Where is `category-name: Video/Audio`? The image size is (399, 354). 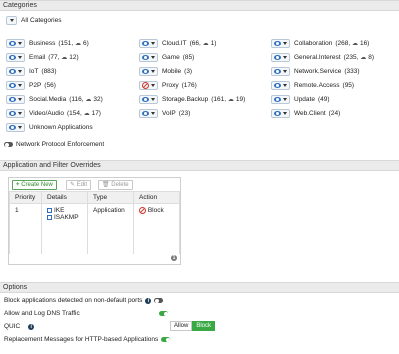 category-name: Video/Audio is located at coordinates (46, 113).